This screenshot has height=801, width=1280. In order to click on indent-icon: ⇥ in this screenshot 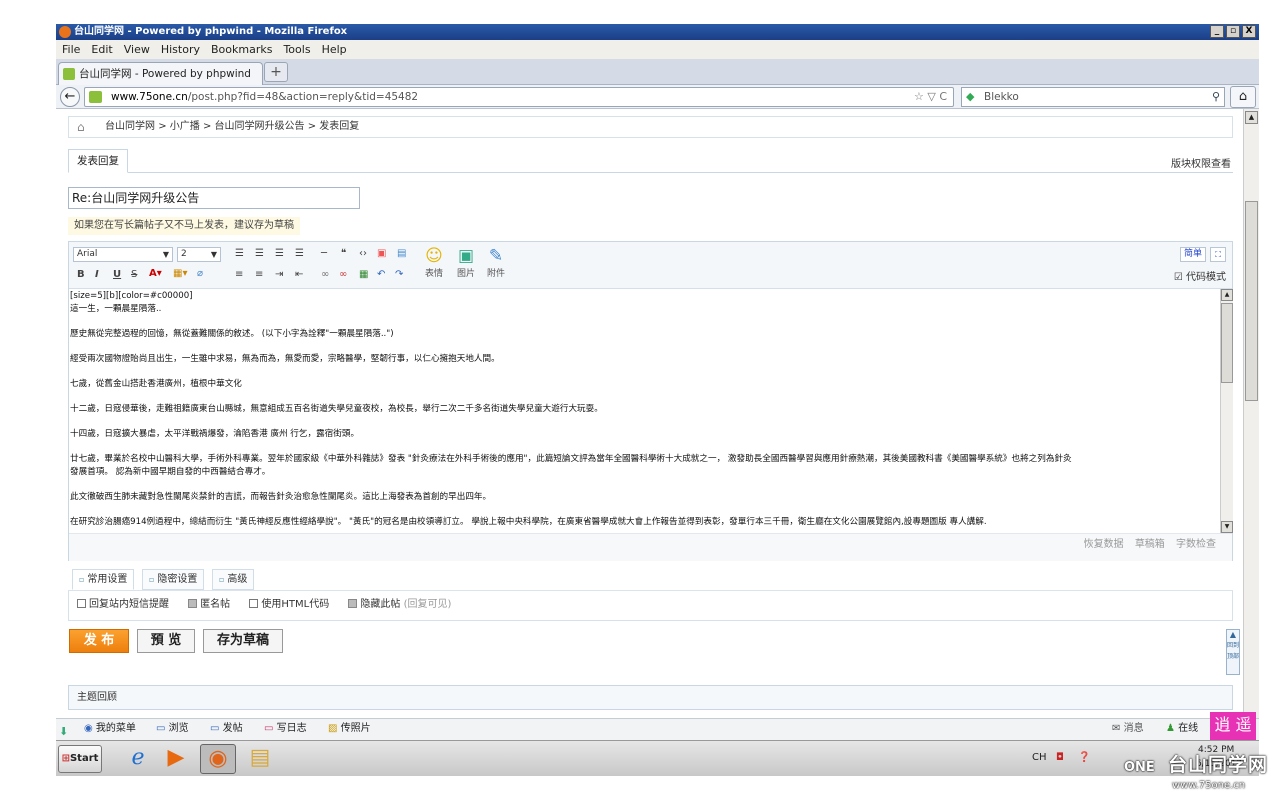, I will do `click(279, 274)`.